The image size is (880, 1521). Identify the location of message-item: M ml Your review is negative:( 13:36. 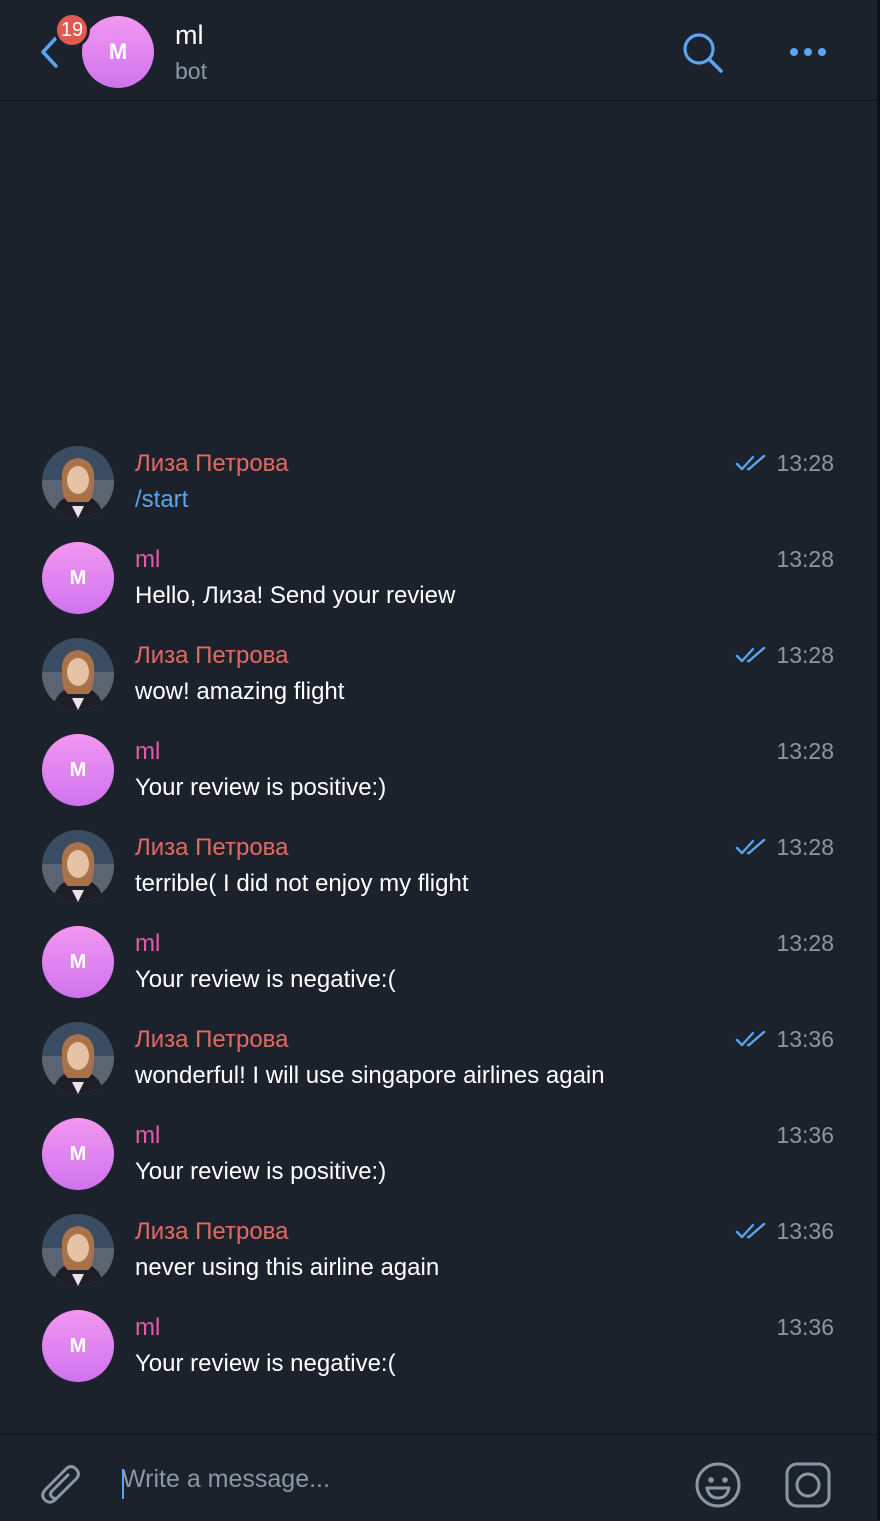
(438, 1352).